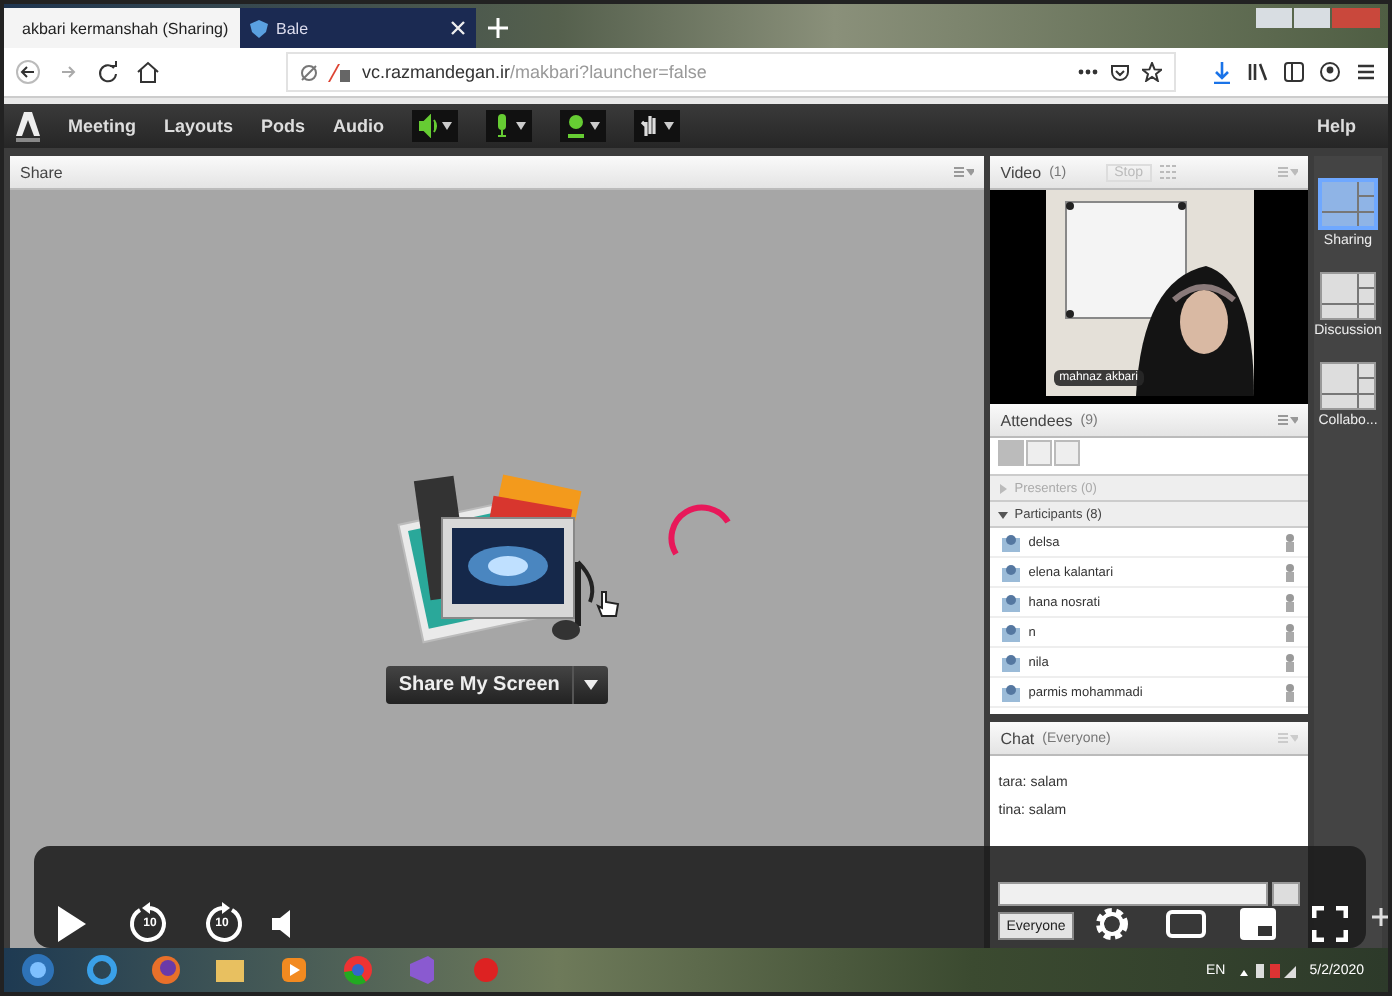 This screenshot has width=1392, height=996. I want to click on menu-item: Audio, so click(359, 126).